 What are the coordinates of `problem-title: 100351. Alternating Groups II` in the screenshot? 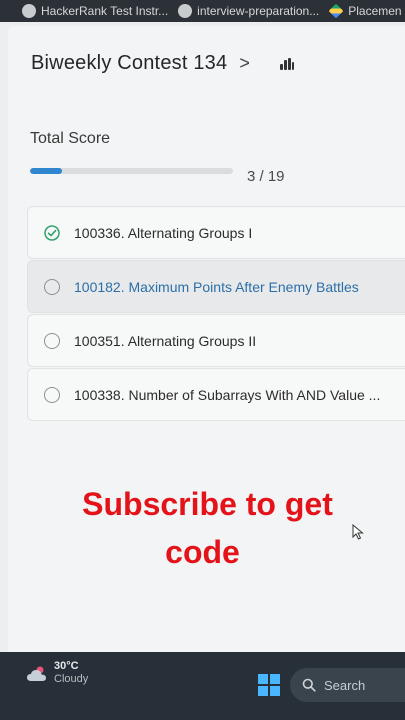 It's located at (165, 341).